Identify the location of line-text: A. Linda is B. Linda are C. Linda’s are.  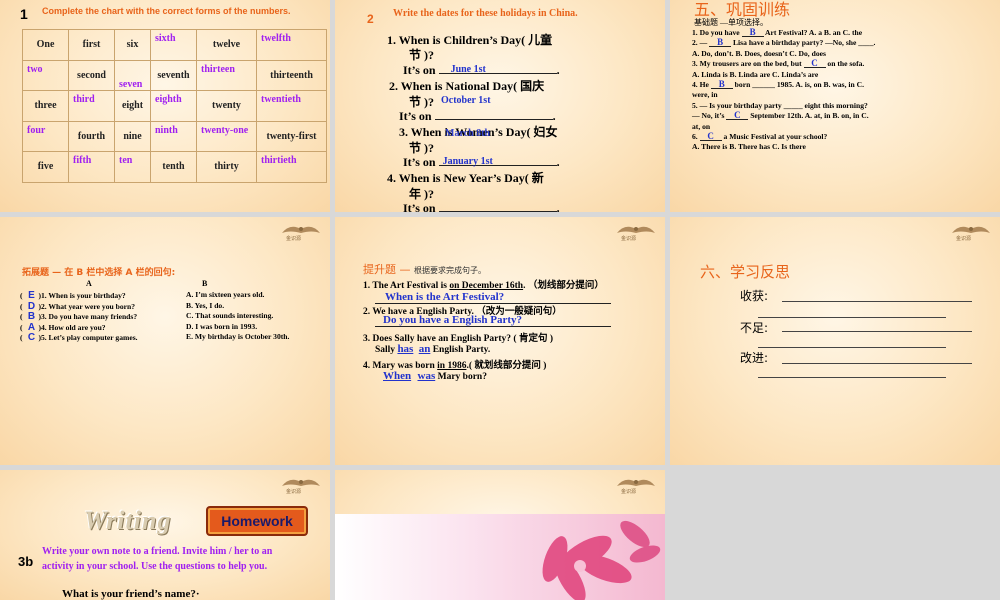
(755, 74).